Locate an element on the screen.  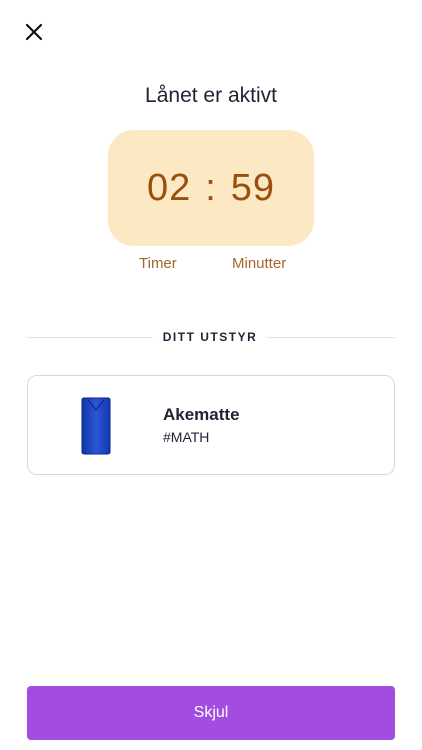
timer-minutes: 59 is located at coordinates (253, 187).